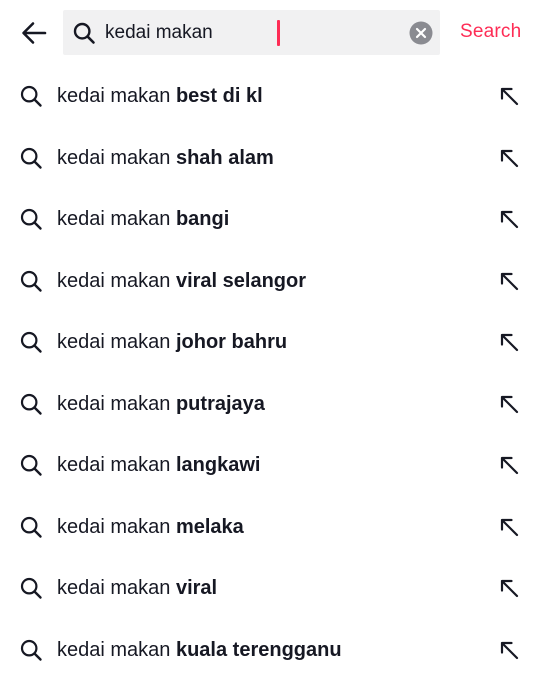 This screenshot has height=690, width=540. What do you see at coordinates (258, 649) in the screenshot?
I see `suggestion-completion: kuala terengganu` at bounding box center [258, 649].